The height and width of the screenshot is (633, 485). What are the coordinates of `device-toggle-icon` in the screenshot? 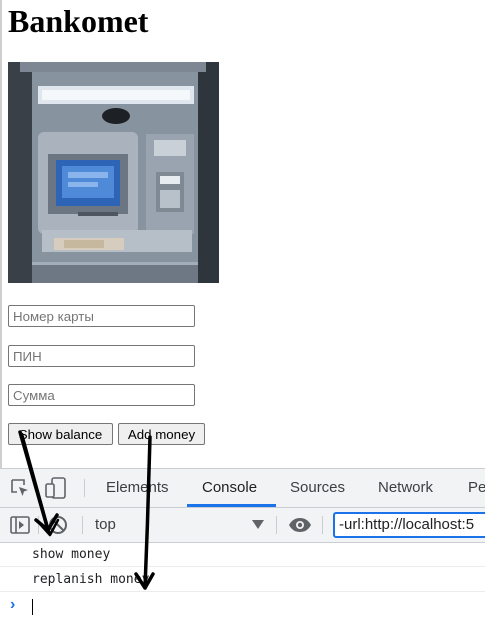 It's located at (56, 488).